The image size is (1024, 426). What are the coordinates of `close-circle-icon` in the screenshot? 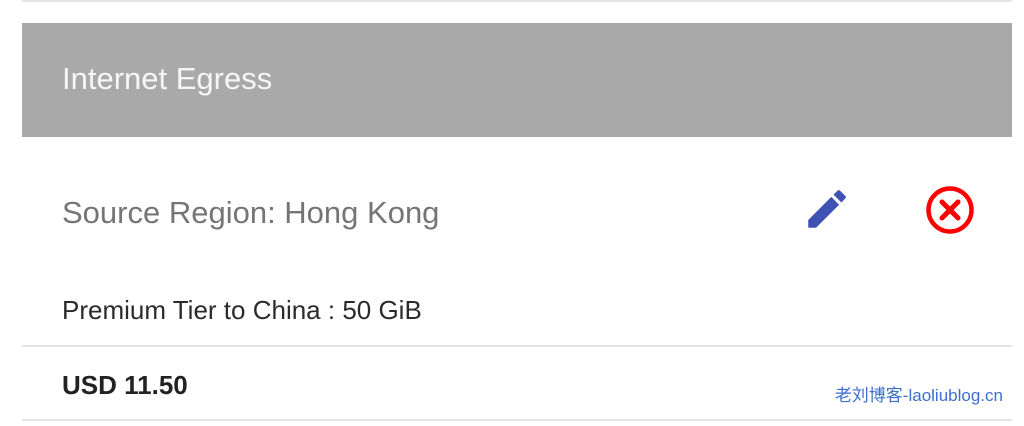 It's located at (950, 210).